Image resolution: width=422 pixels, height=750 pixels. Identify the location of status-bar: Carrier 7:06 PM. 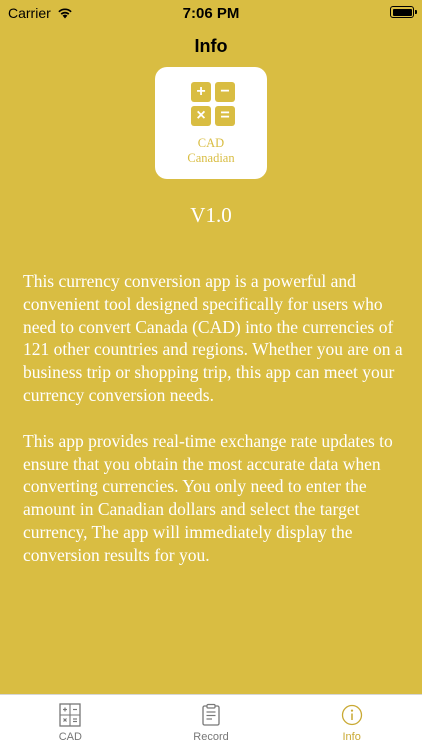
(211, 13).